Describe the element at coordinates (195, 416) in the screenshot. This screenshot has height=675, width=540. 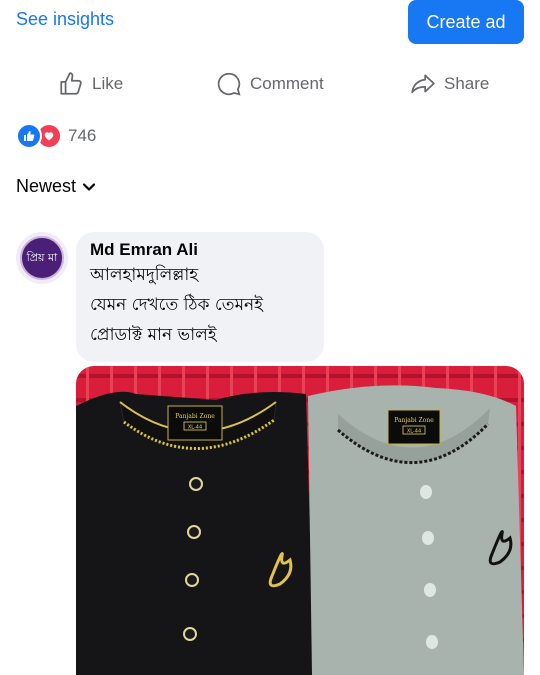
I see `left-label-text: Panjabi Zone` at that location.